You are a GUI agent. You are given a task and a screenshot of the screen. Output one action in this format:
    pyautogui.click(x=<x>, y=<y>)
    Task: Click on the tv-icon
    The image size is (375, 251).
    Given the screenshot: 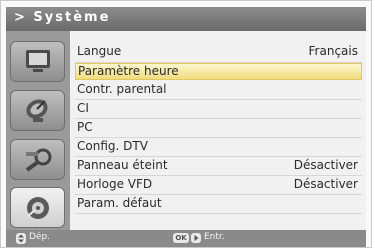 What is the action you would take?
    pyautogui.click(x=38, y=61)
    